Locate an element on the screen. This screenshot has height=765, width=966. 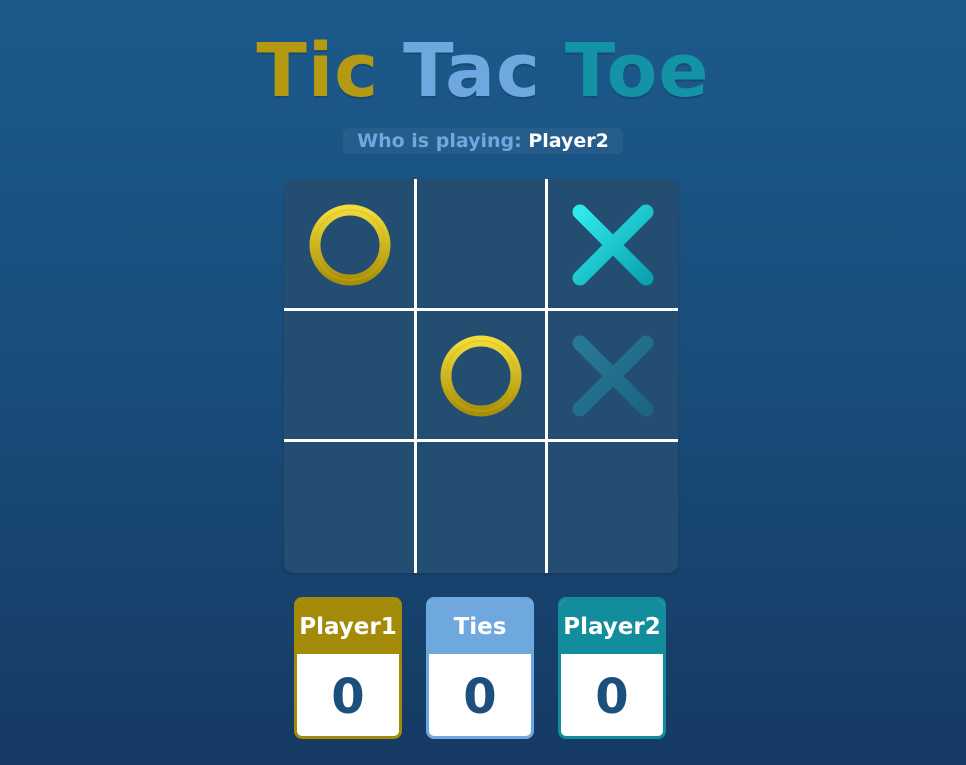
score-card-player2: Player2 0 is located at coordinates (612, 668).